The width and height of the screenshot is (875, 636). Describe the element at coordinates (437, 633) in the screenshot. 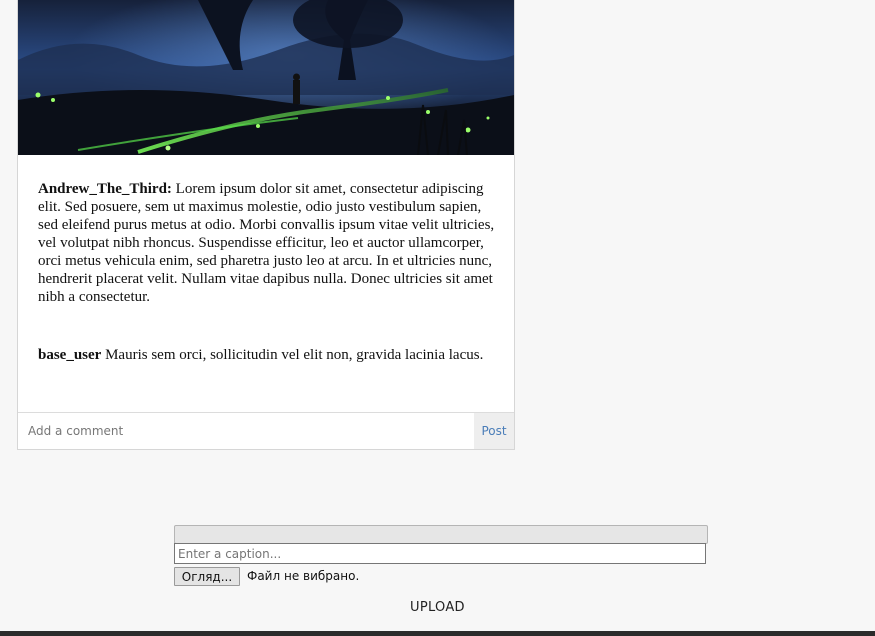

I see `window-bottom-edge` at that location.